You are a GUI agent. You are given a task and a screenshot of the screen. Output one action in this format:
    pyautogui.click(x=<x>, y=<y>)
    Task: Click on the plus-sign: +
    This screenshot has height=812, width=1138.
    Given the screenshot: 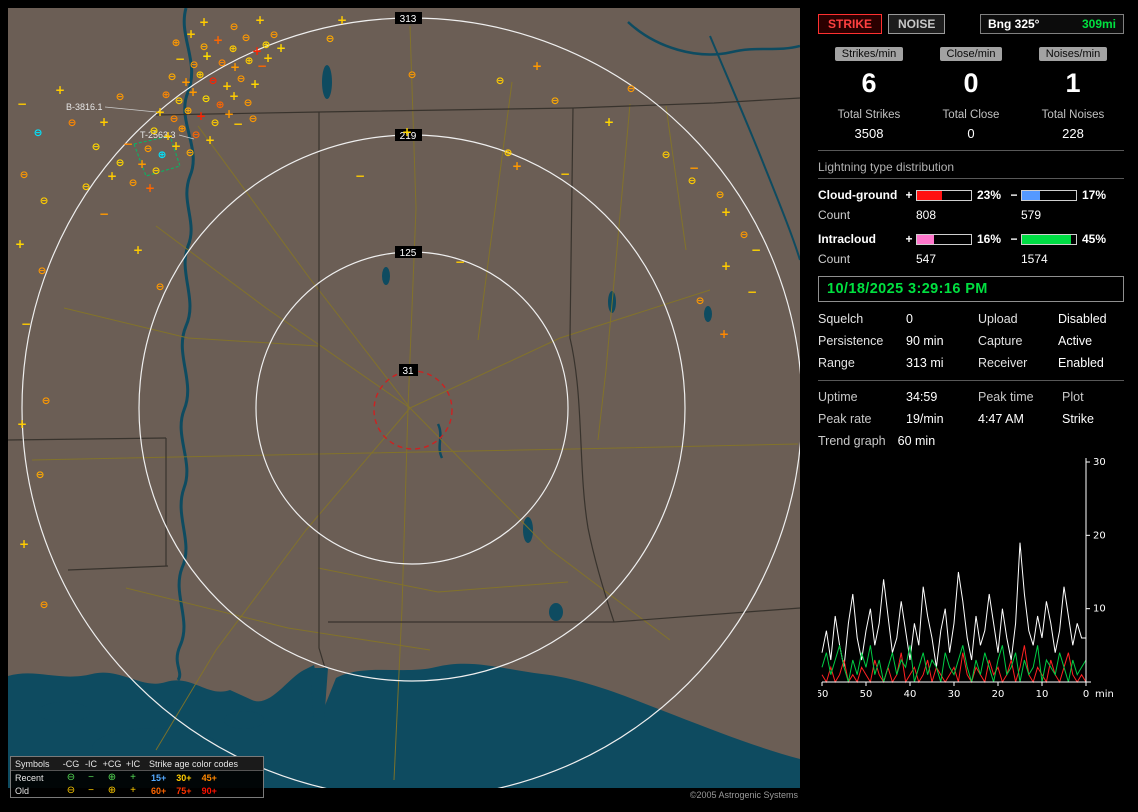 What is the action you would take?
    pyautogui.click(x=909, y=195)
    